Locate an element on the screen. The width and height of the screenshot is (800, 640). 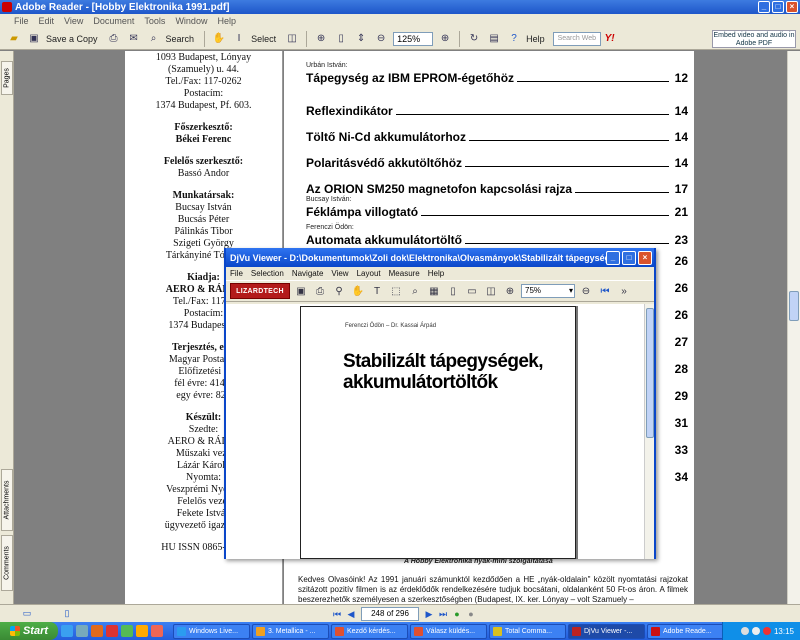
embed-video-ad: Embed video and audio in Adobe PDF is located at coordinates (754, 39).